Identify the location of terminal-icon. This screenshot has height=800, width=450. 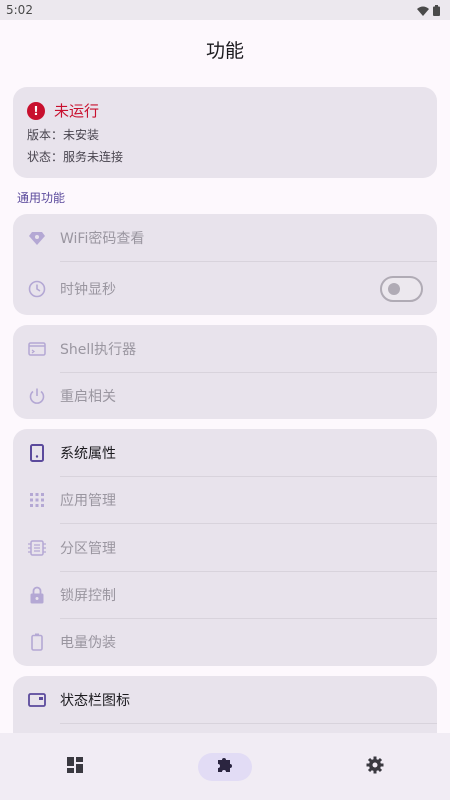
(37, 349).